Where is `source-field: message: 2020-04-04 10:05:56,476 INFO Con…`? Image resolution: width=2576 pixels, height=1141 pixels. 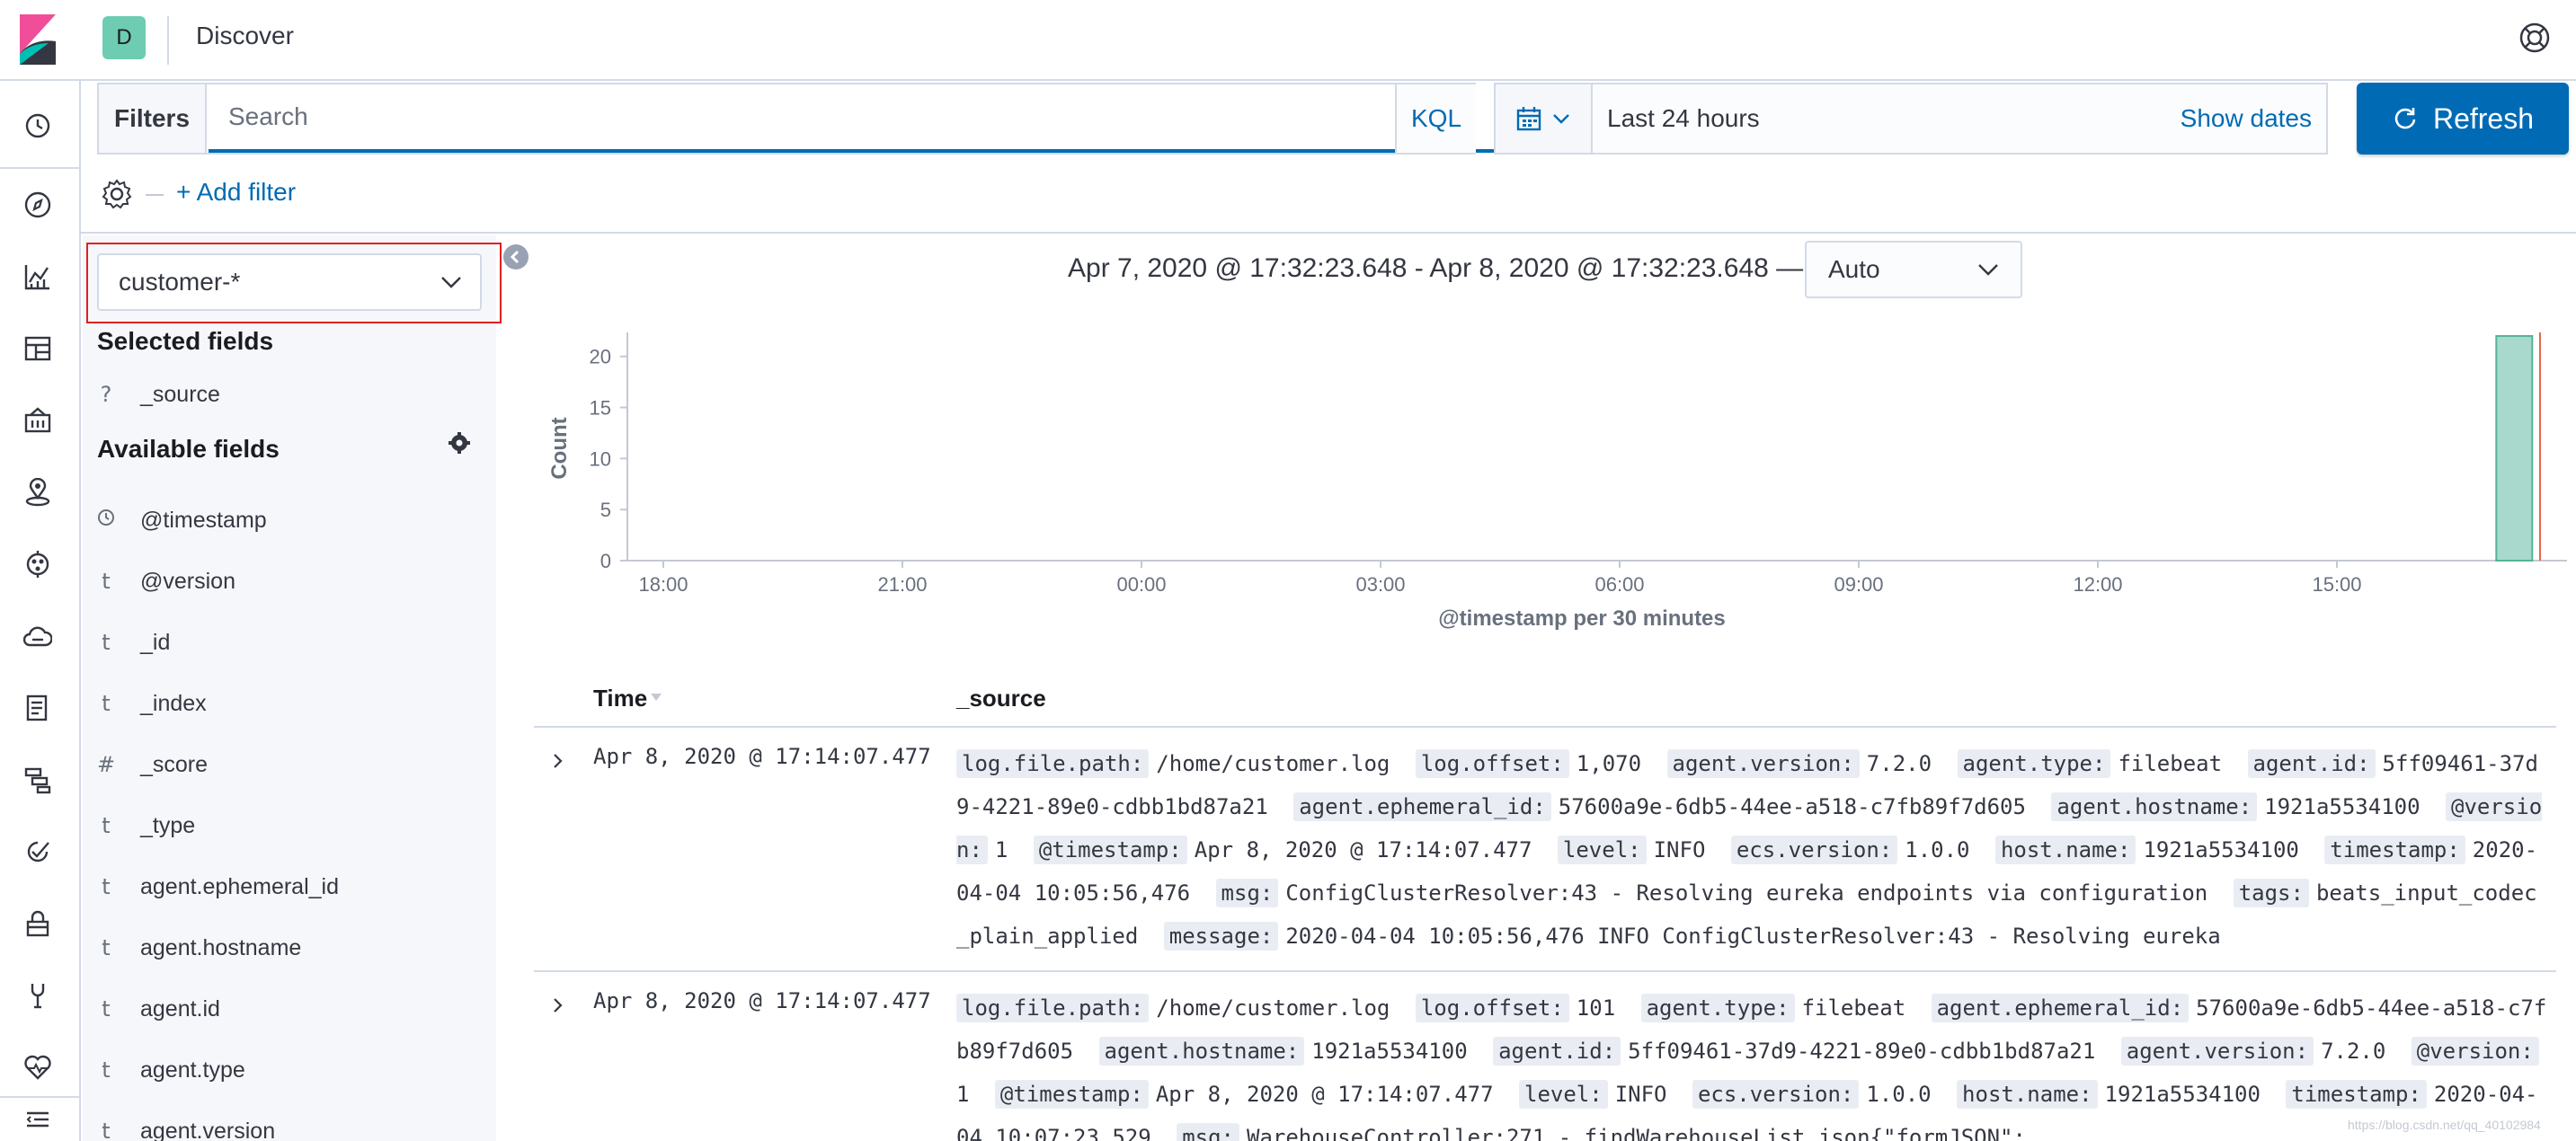 source-field: message: 2020-04-04 10:05:56,476 INFO Con… is located at coordinates (1698, 936).